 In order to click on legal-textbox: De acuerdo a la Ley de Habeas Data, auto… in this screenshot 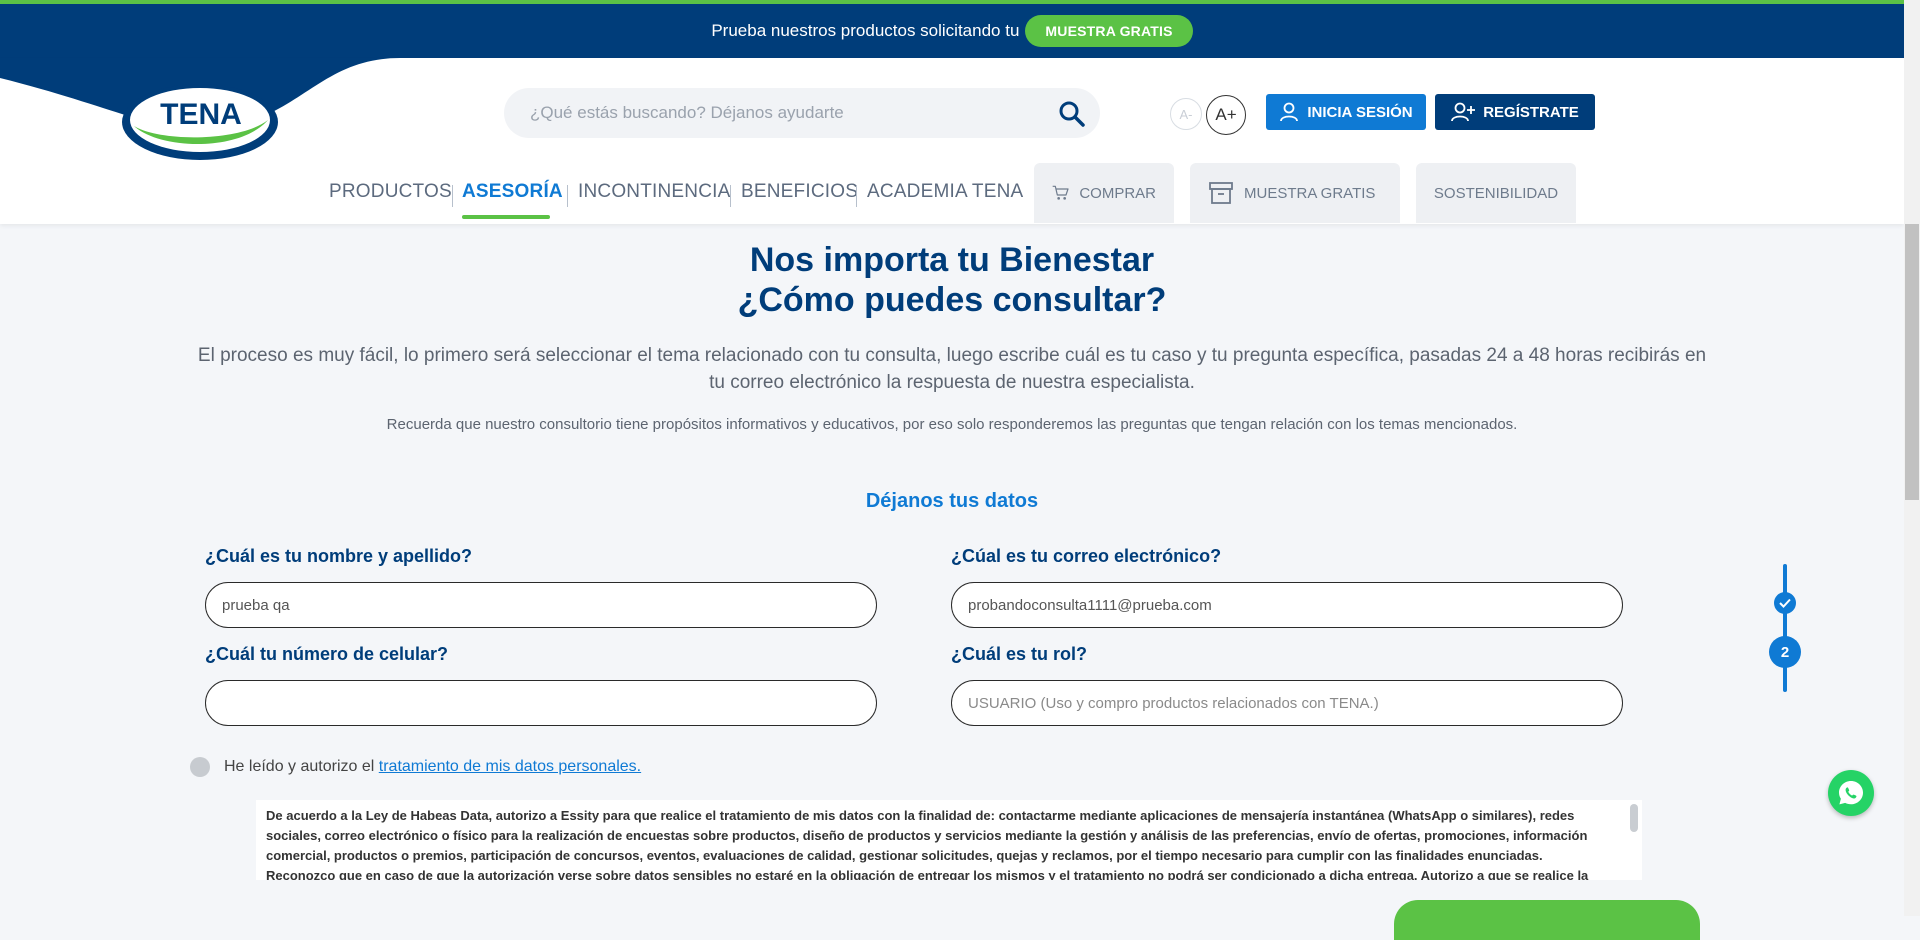, I will do `click(949, 840)`.